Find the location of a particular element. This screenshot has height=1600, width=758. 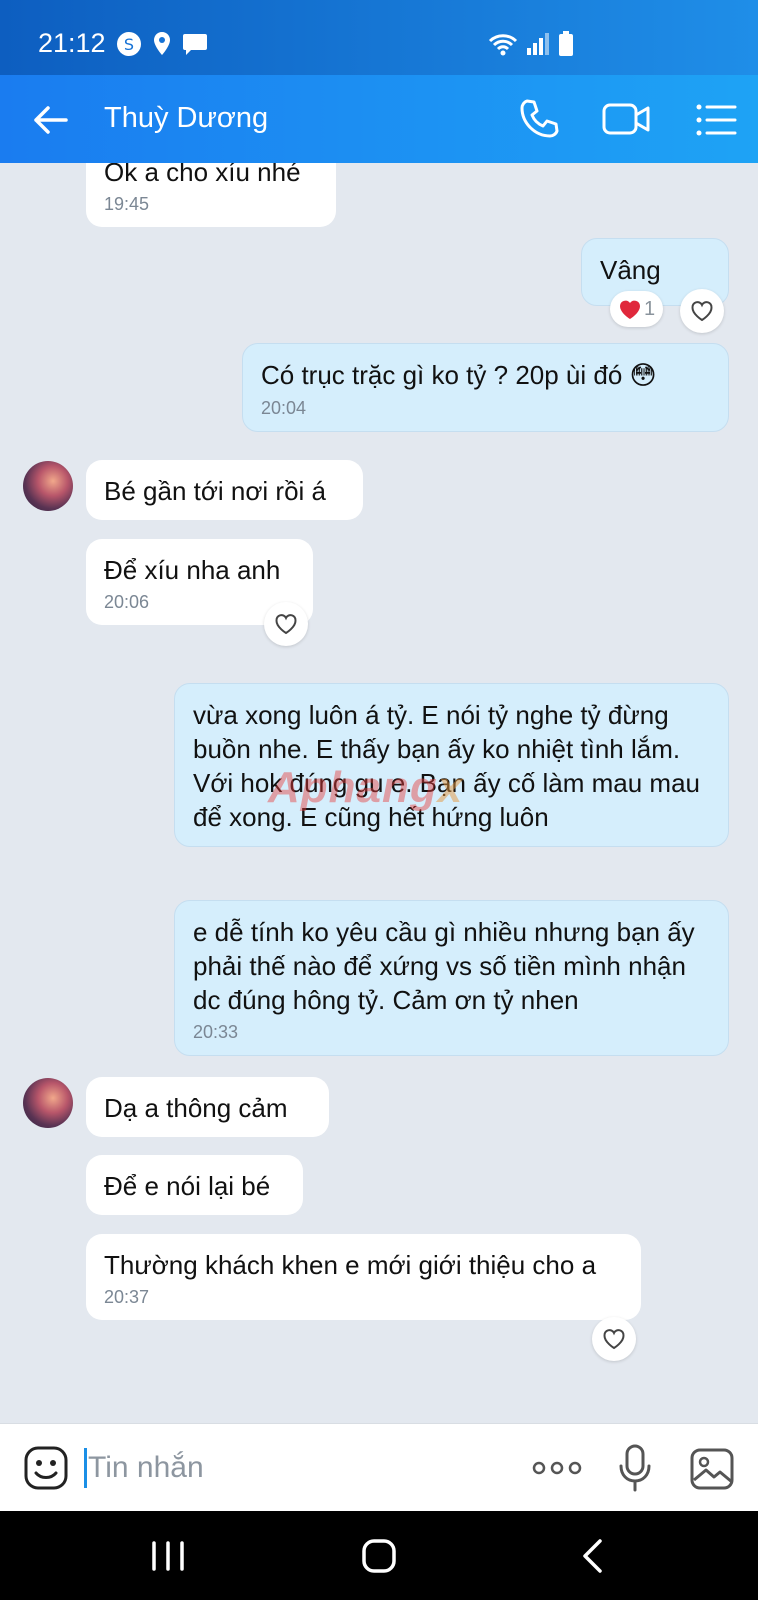

phone-call-icon is located at coordinates (539, 119).